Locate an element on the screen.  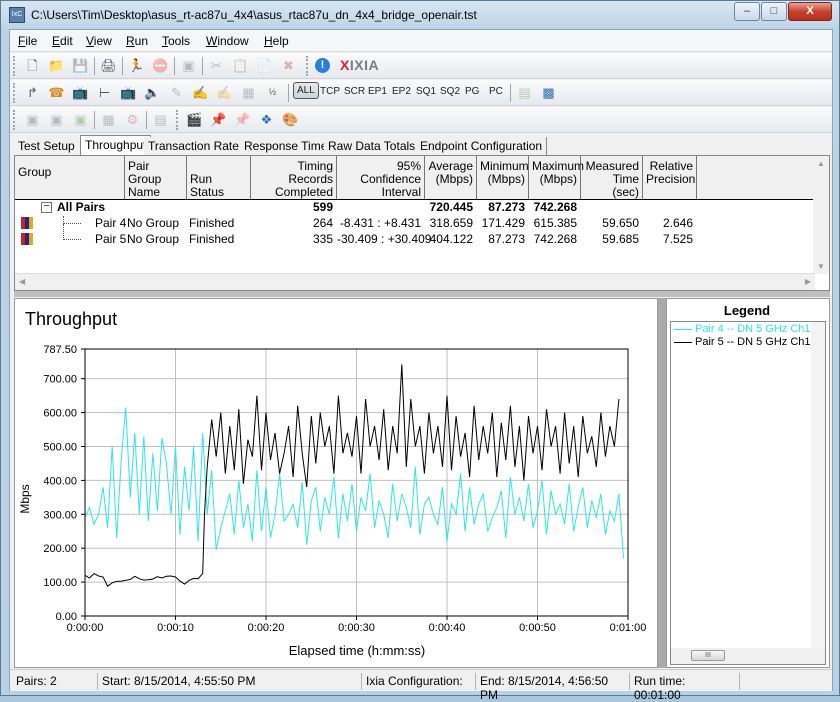
edit-icon: ✎ is located at coordinates (176, 92).